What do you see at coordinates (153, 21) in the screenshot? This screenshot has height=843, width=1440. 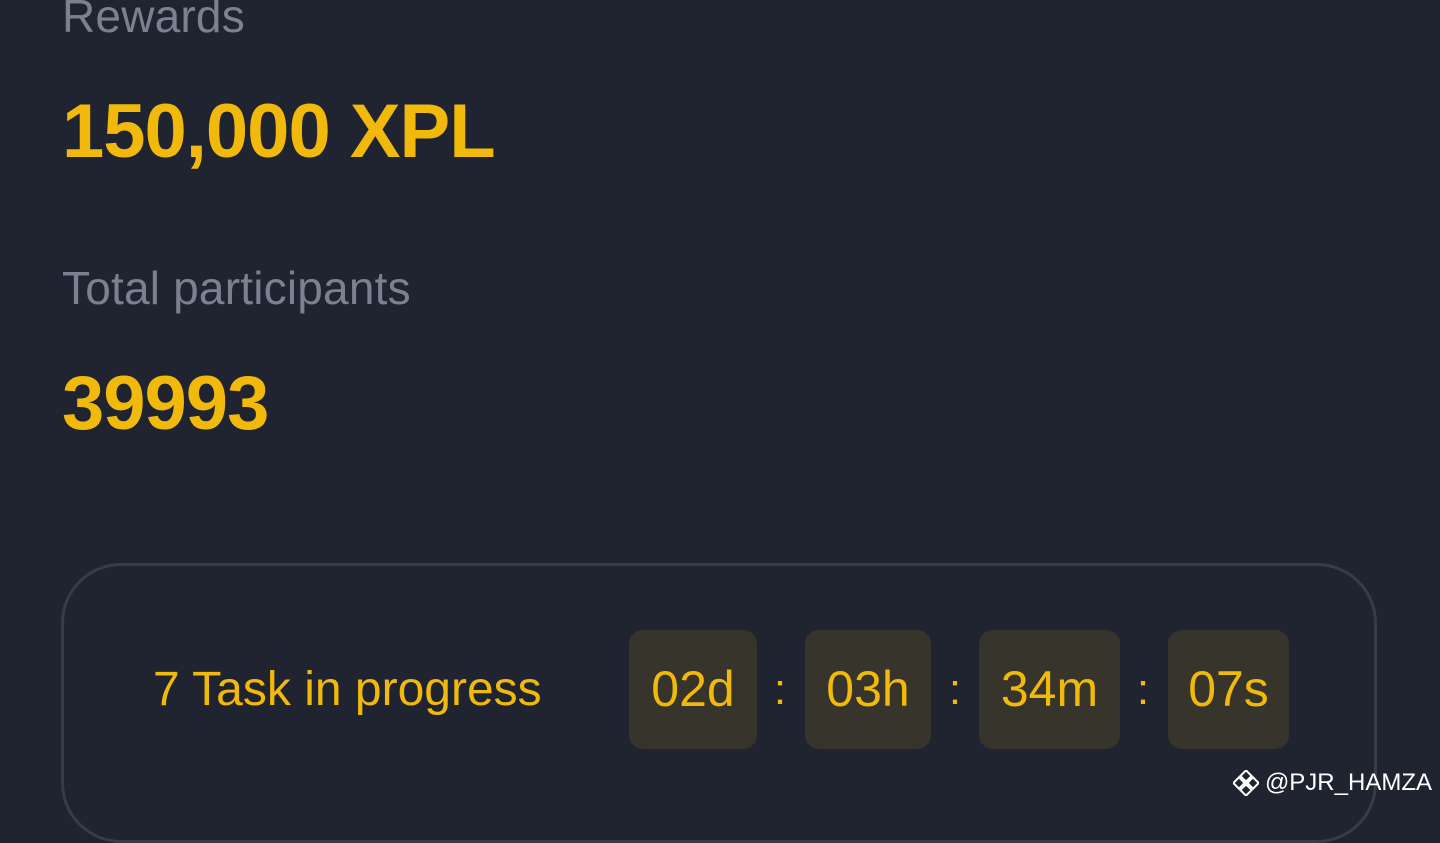 I see `rewards-label: Rewards` at bounding box center [153, 21].